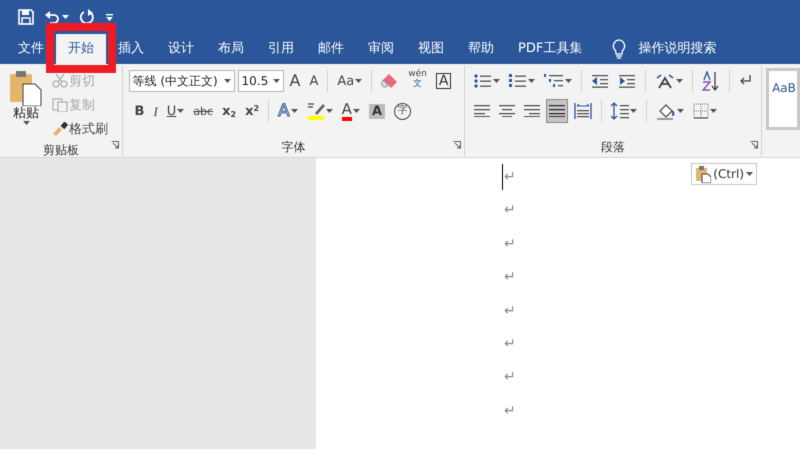 This screenshot has width=800, height=450. Describe the element at coordinates (52, 17) in the screenshot. I see `undo-icon` at that location.